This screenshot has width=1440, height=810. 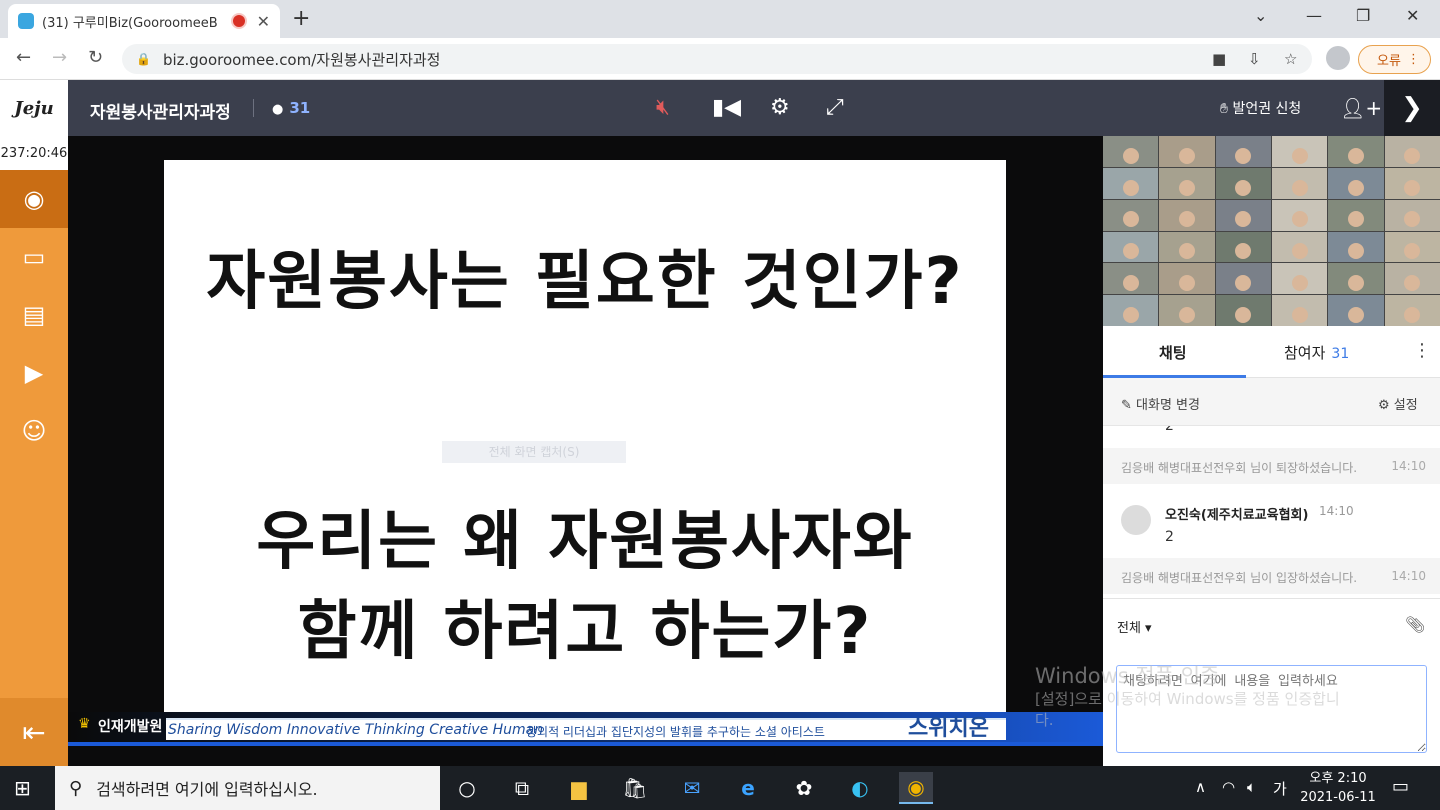 What do you see at coordinates (1200, 787) in the screenshot?
I see `tray-expand-icon: ∧` at bounding box center [1200, 787].